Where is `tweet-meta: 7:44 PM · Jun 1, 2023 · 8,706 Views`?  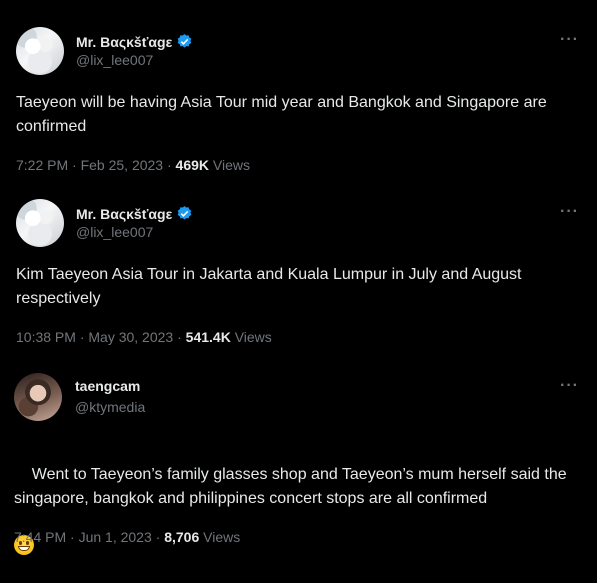 tweet-meta: 7:44 PM · Jun 1, 2023 · 8,706 Views is located at coordinates (127, 537).